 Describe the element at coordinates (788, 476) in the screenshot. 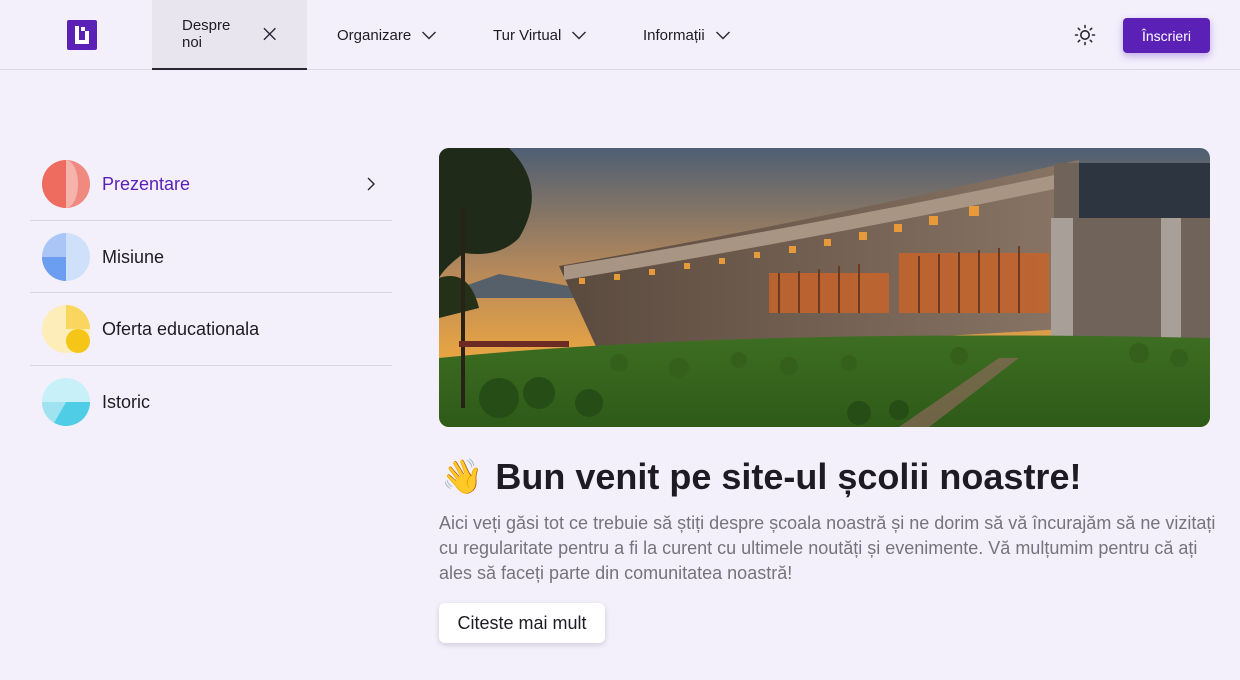

I see `welcome-title-text: Bun venit pe site-ul școlii noastre!` at that location.